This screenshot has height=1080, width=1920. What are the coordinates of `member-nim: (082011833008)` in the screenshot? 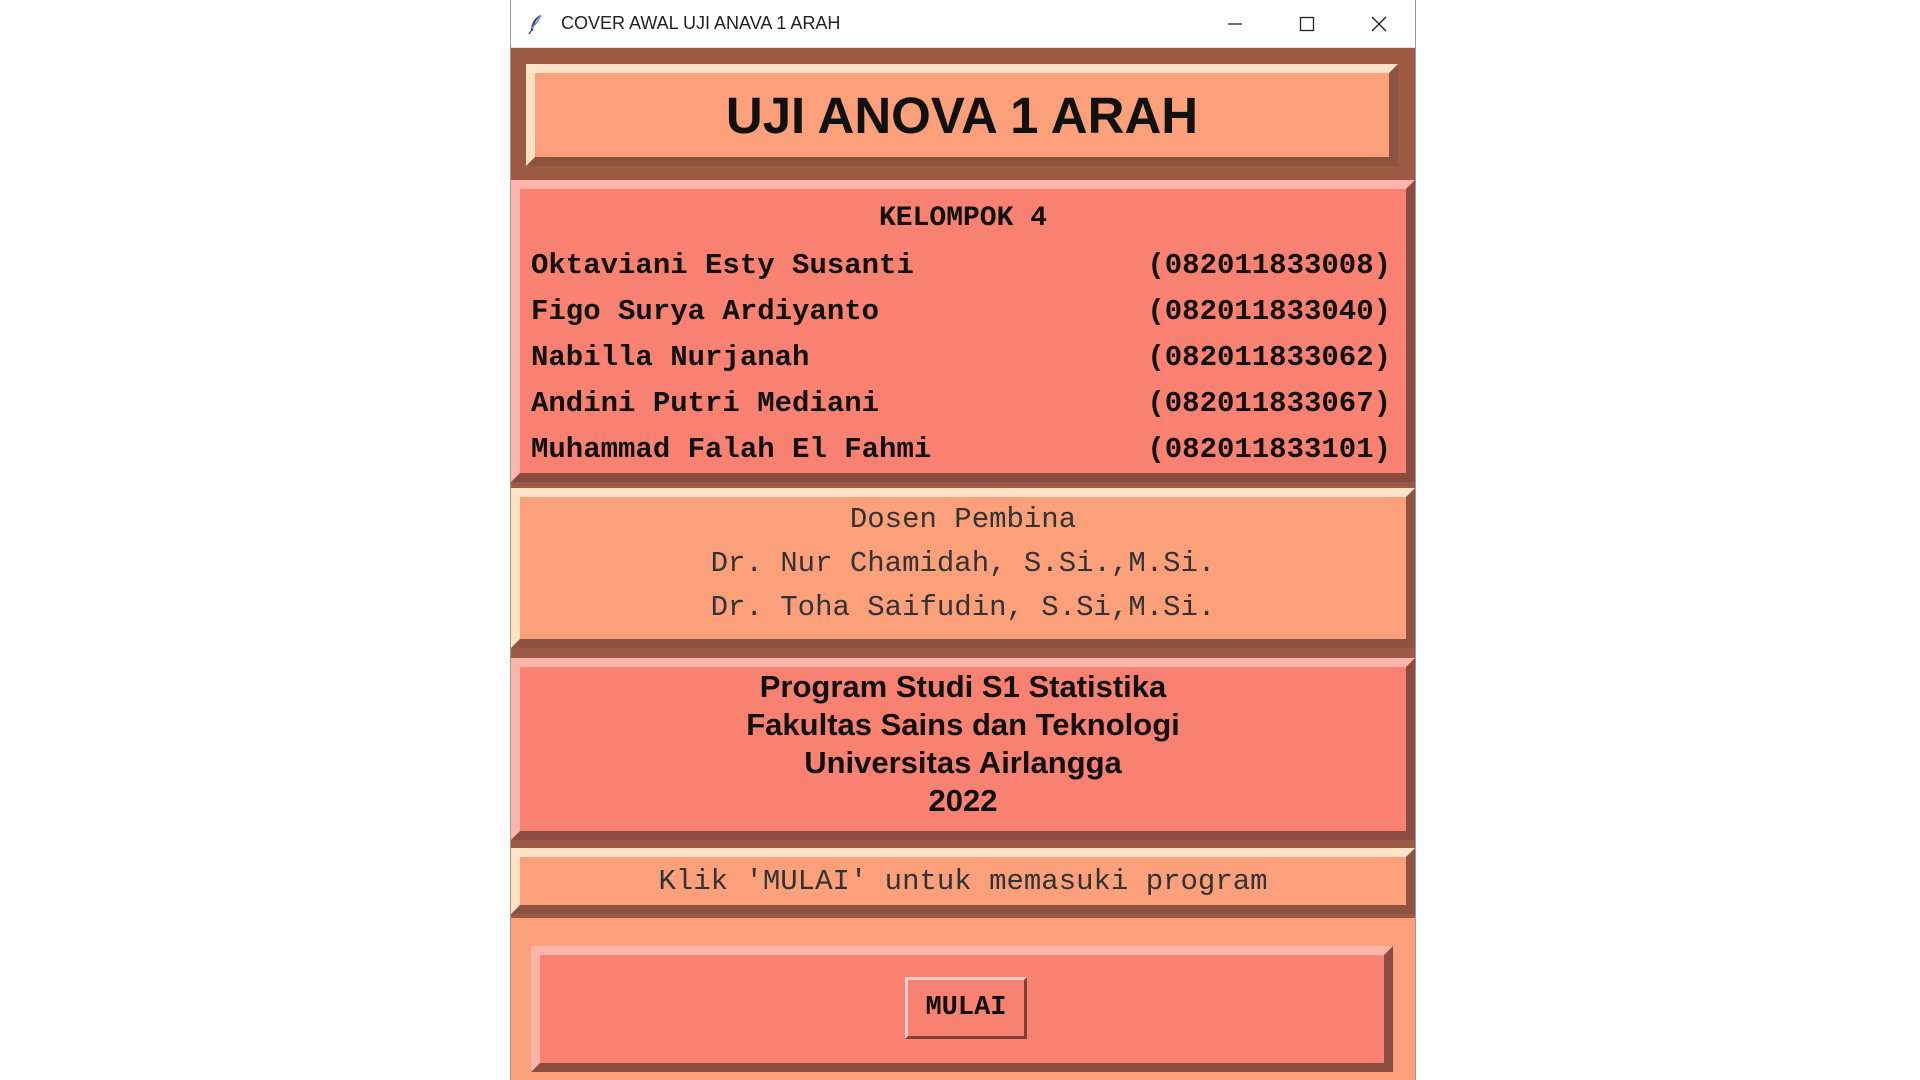 It's located at (1269, 265).